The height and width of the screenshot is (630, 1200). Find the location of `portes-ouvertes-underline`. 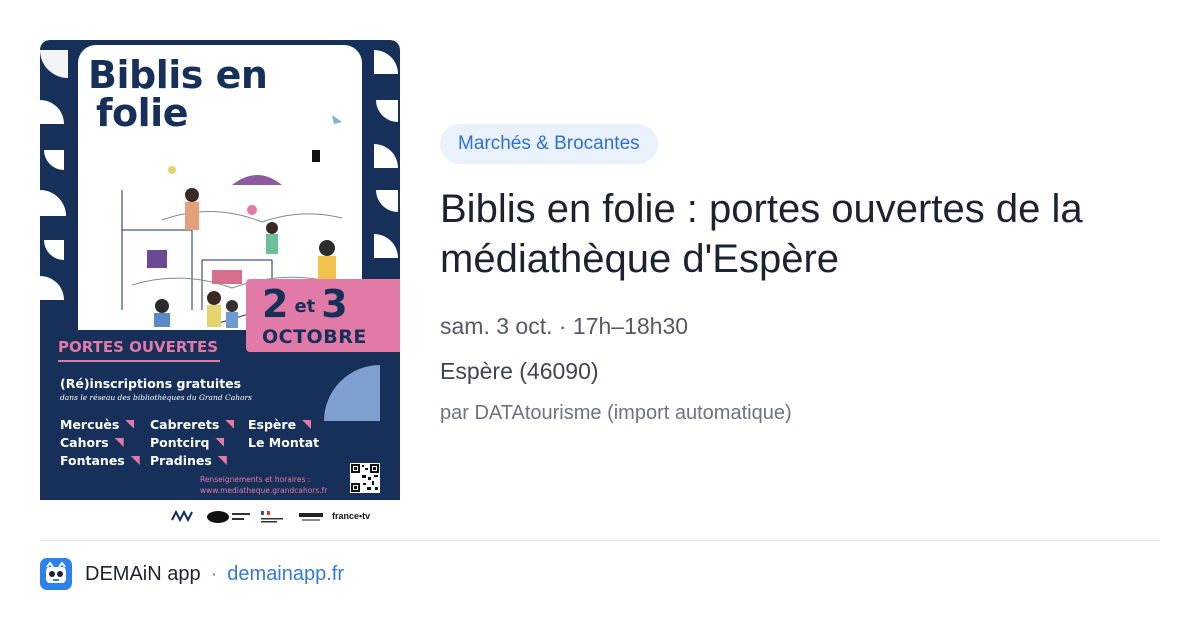

portes-ouvertes-underline is located at coordinates (139, 361).